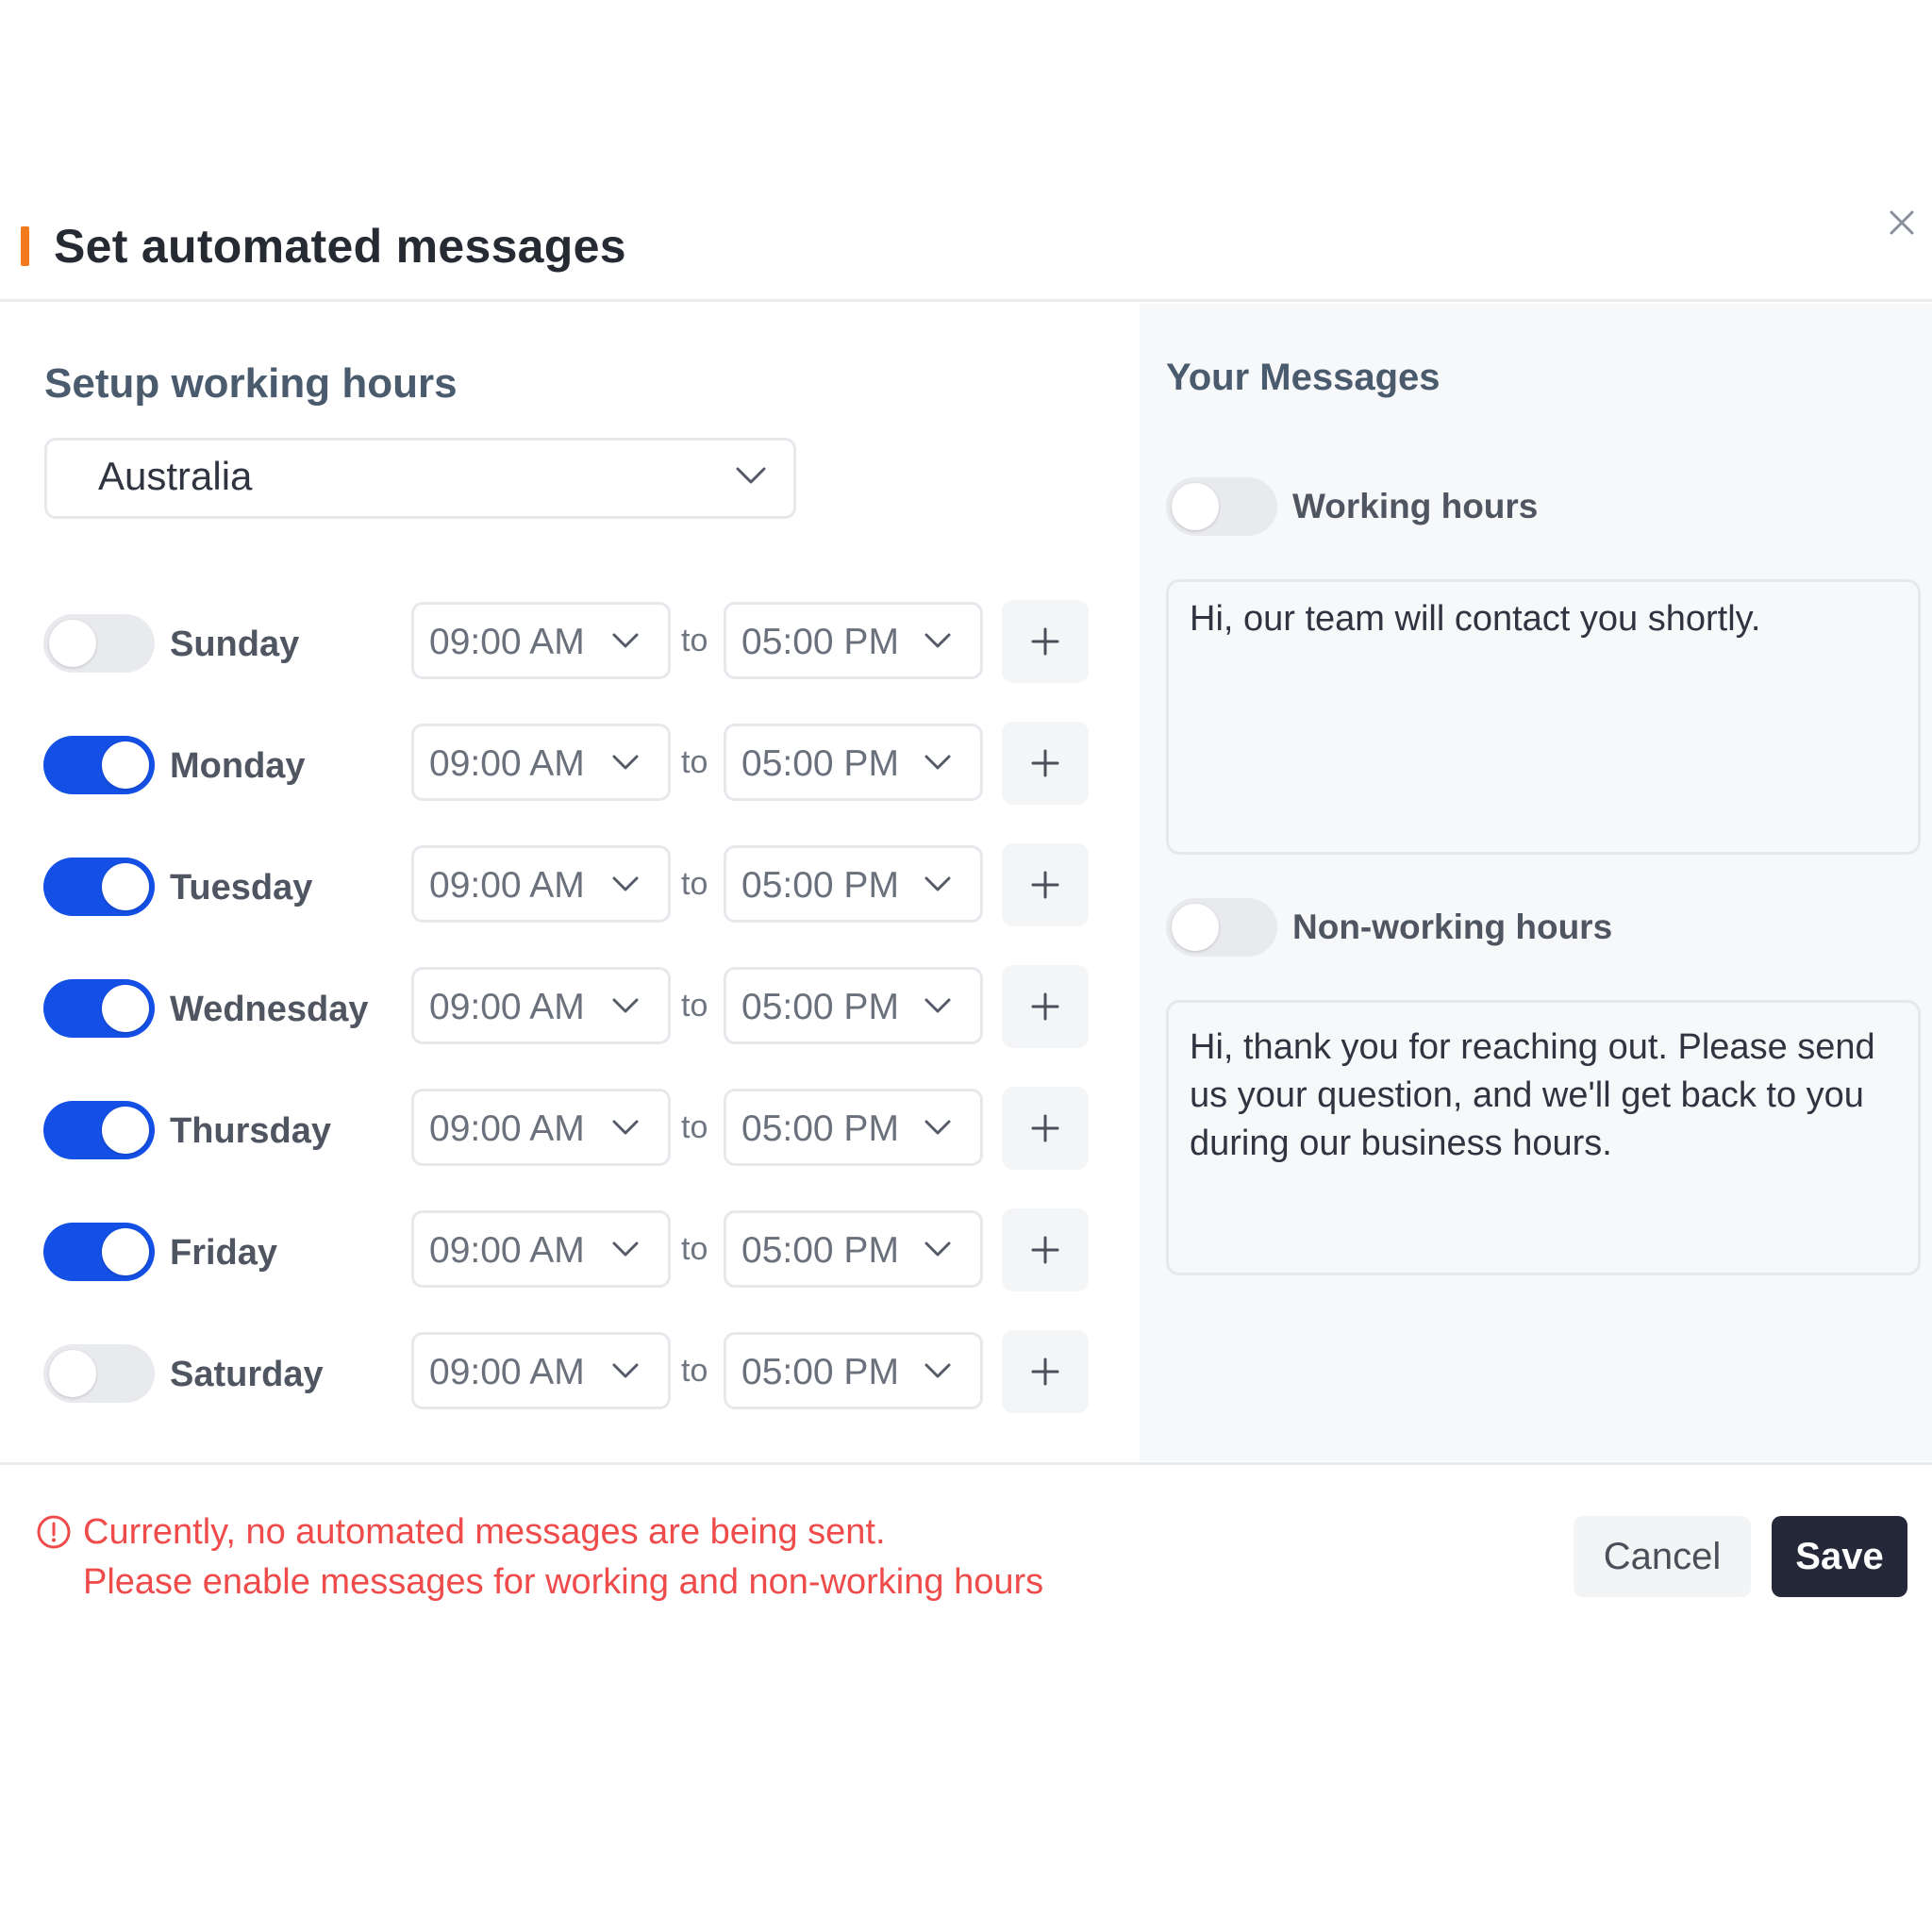  I want to click on close-icon, so click(1902, 223).